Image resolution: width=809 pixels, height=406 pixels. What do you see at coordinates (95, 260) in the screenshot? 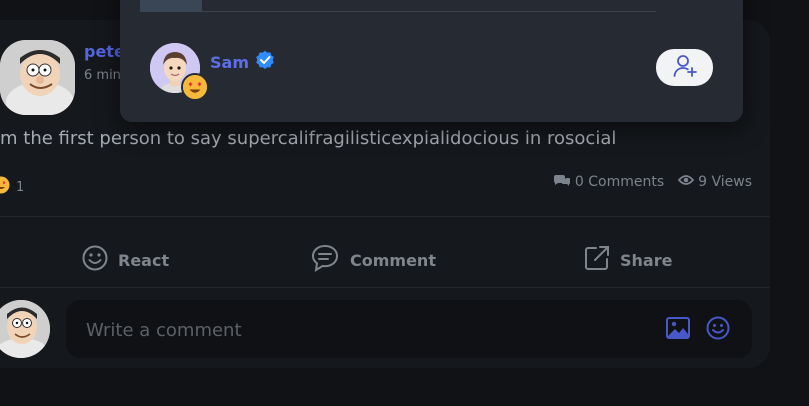
I see `smiley-icon` at bounding box center [95, 260].